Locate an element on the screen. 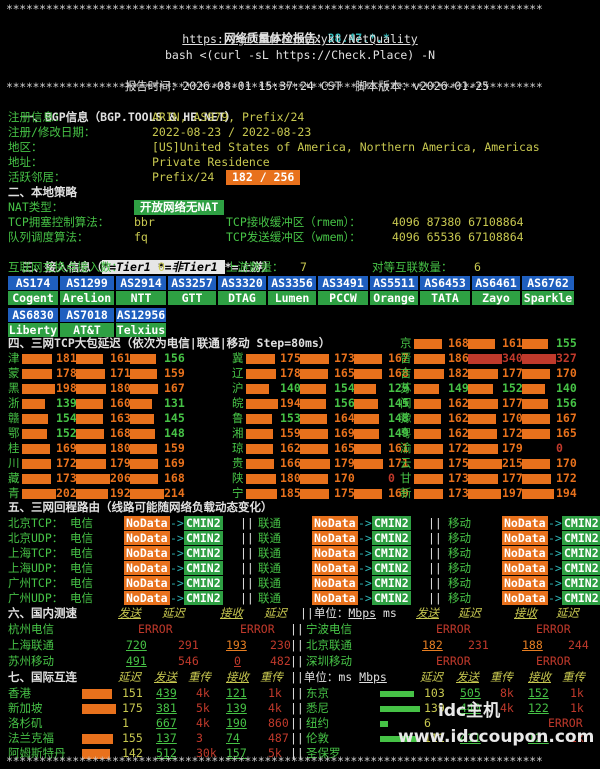 The image size is (600, 769). tcp-province: 宁 is located at coordinates (238, 493).